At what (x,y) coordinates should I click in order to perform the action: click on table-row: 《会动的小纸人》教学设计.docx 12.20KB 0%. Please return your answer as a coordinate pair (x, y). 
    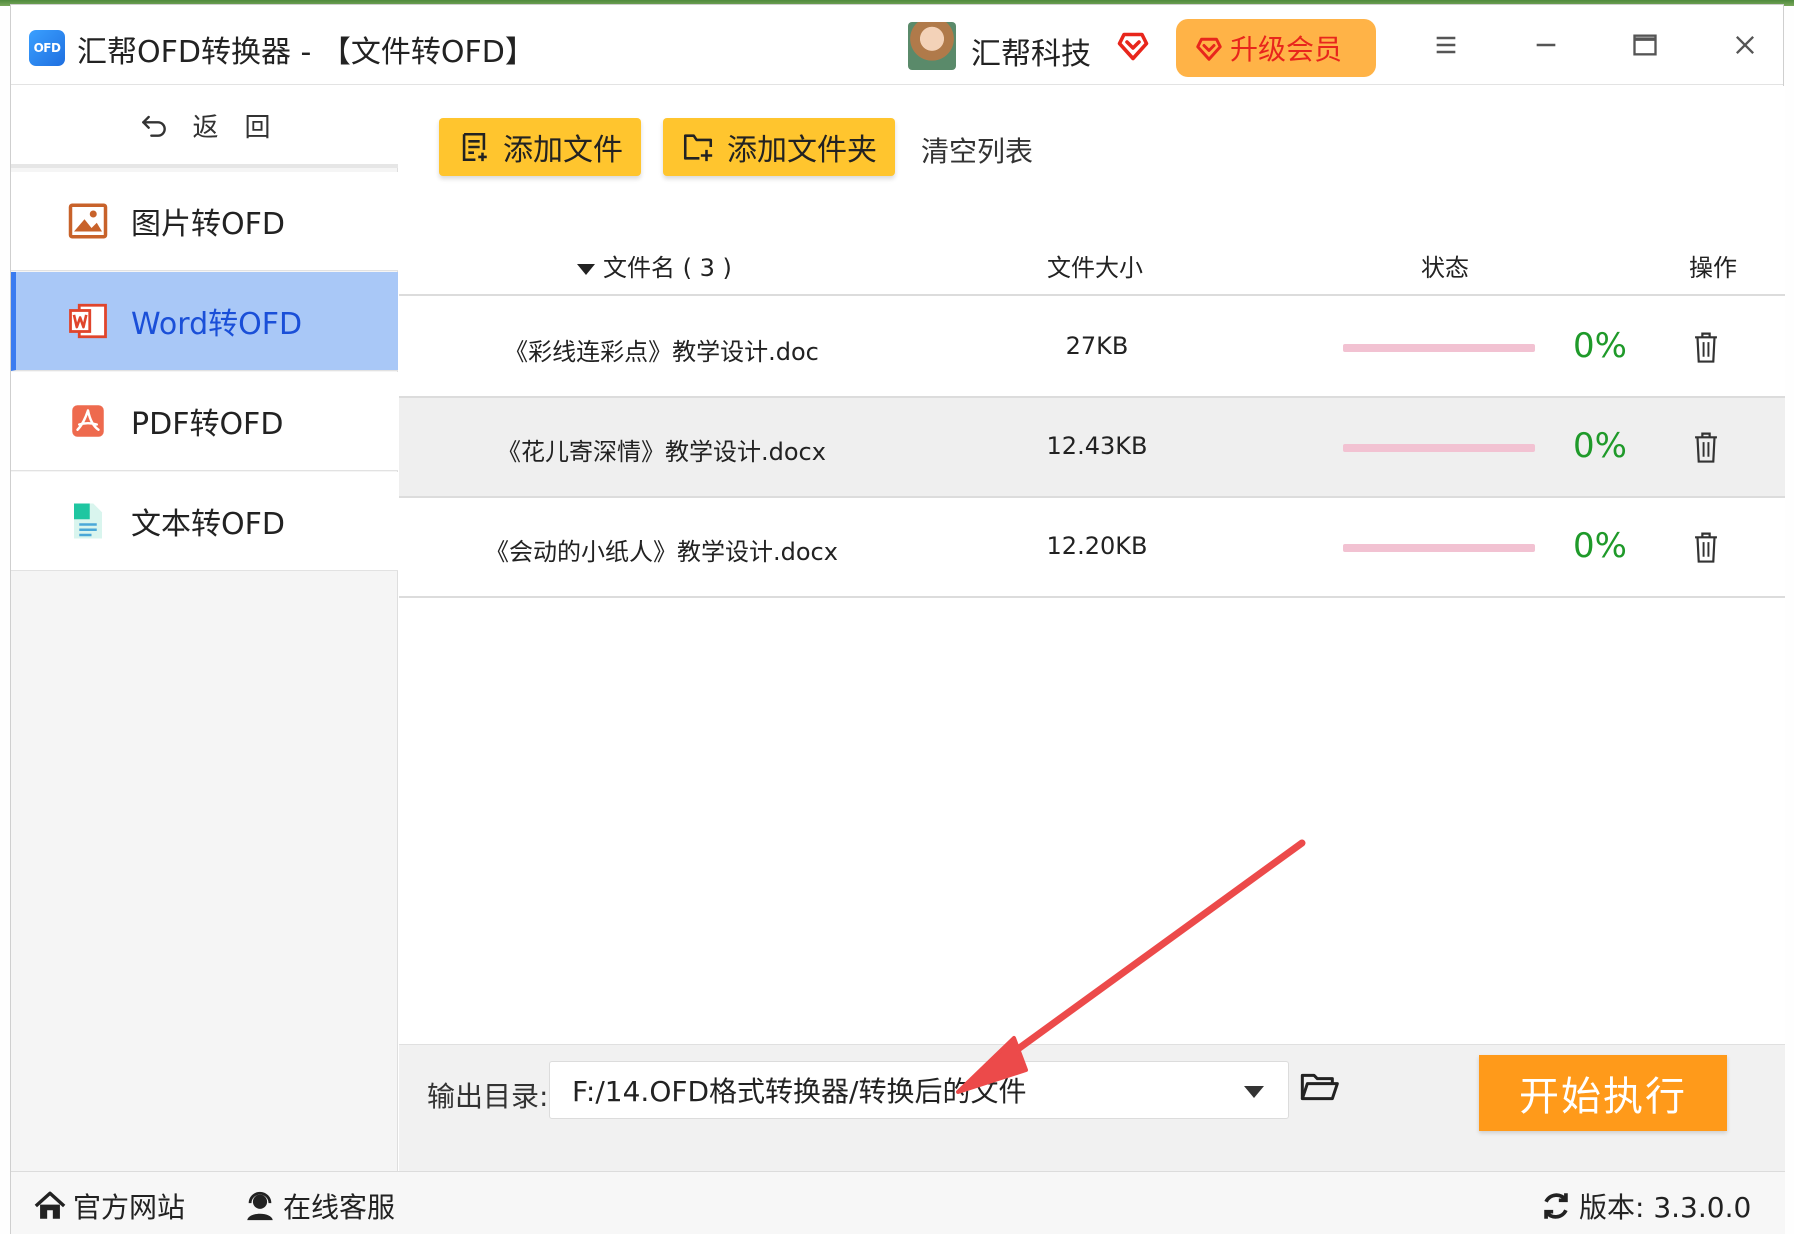
    Looking at the image, I should click on (1092, 548).